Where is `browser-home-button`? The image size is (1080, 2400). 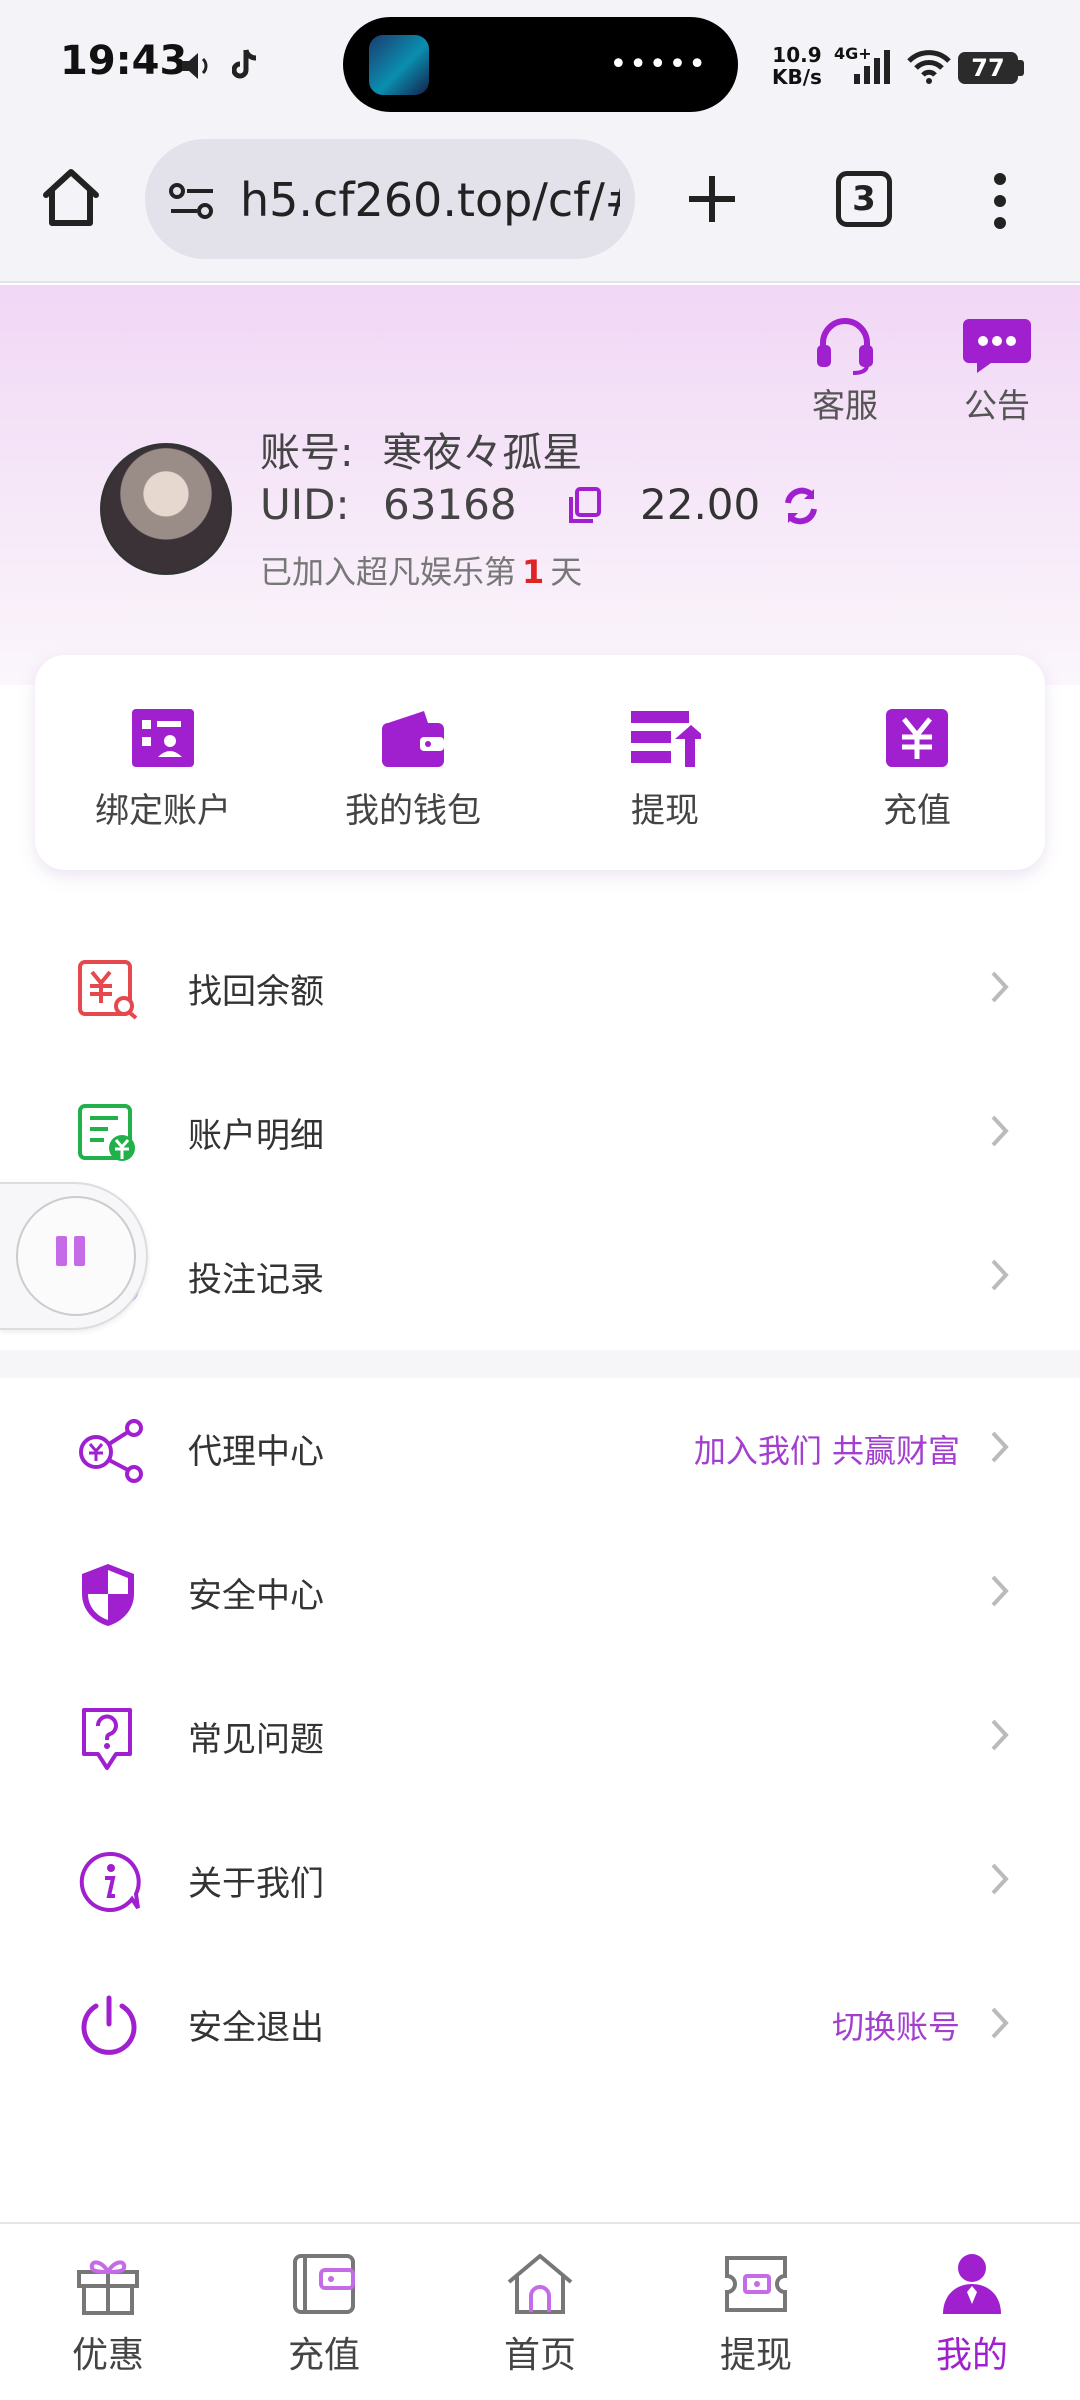 browser-home-button is located at coordinates (71, 198).